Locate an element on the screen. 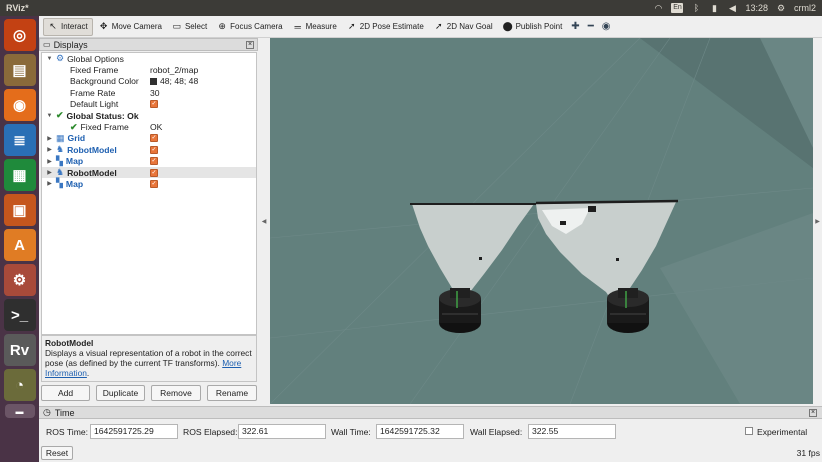  display-name: Global Status: Ok is located at coordinates (102, 115).